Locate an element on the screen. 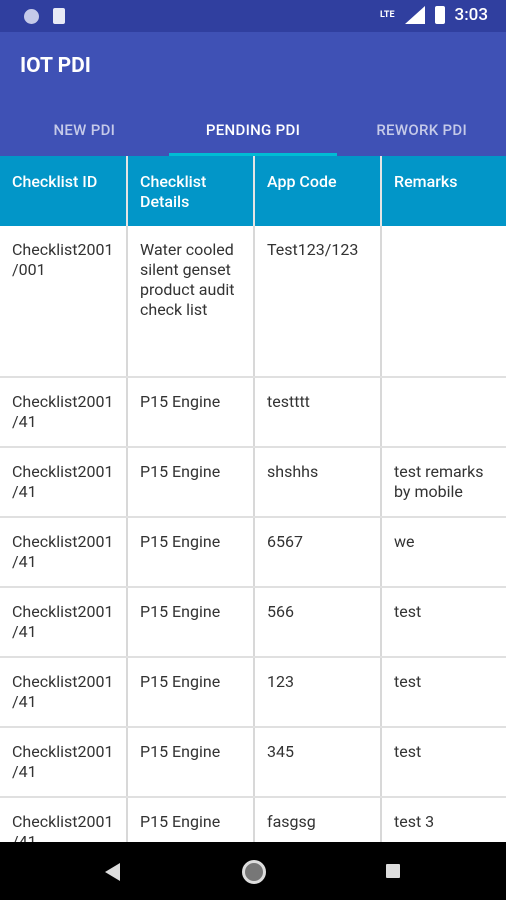 This screenshot has height=900, width=506. lte-label: LTE is located at coordinates (387, 15).